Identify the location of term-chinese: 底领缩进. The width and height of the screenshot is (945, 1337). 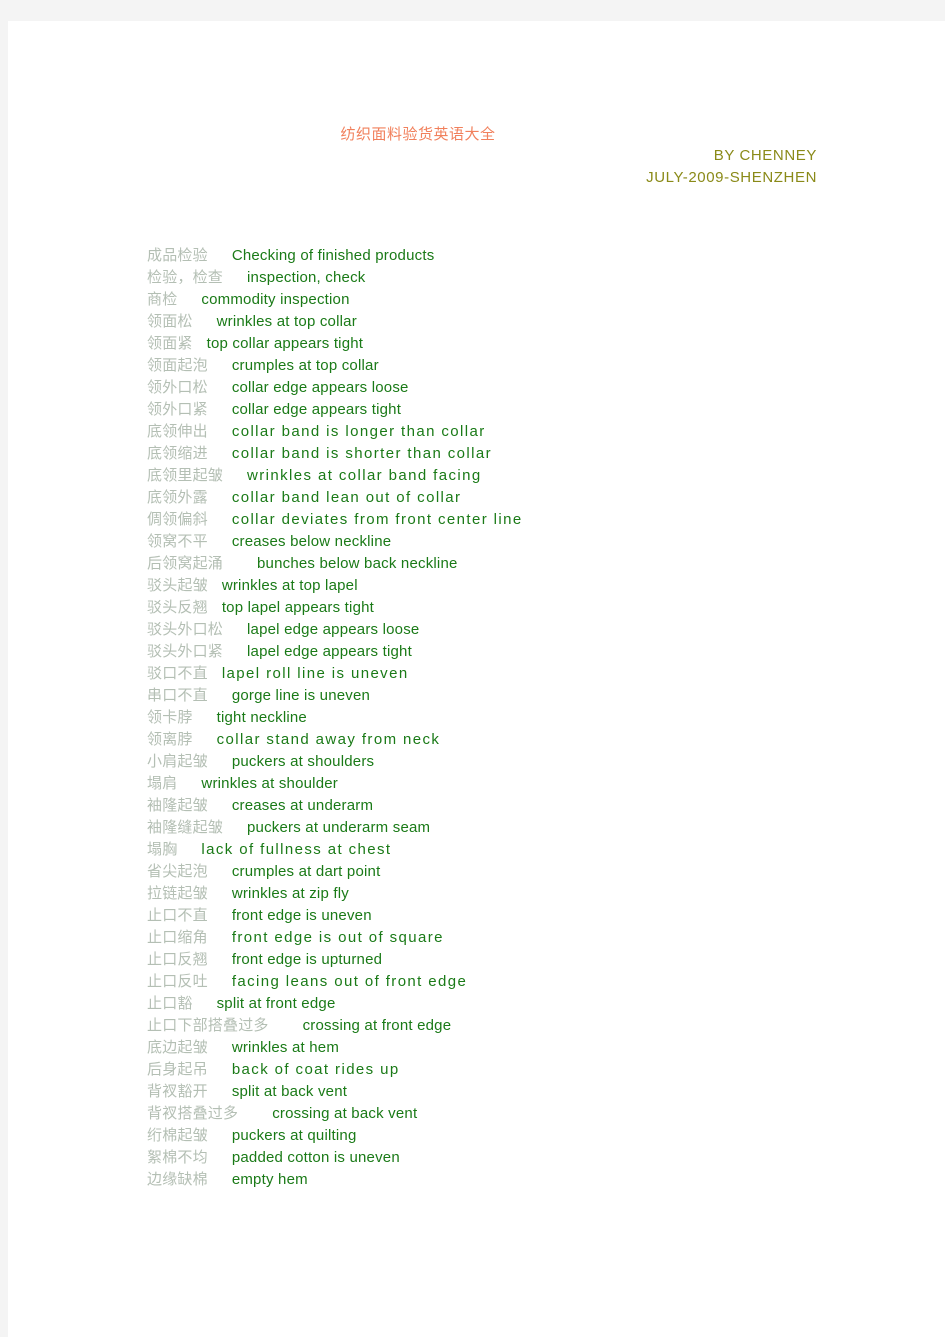
(177, 453).